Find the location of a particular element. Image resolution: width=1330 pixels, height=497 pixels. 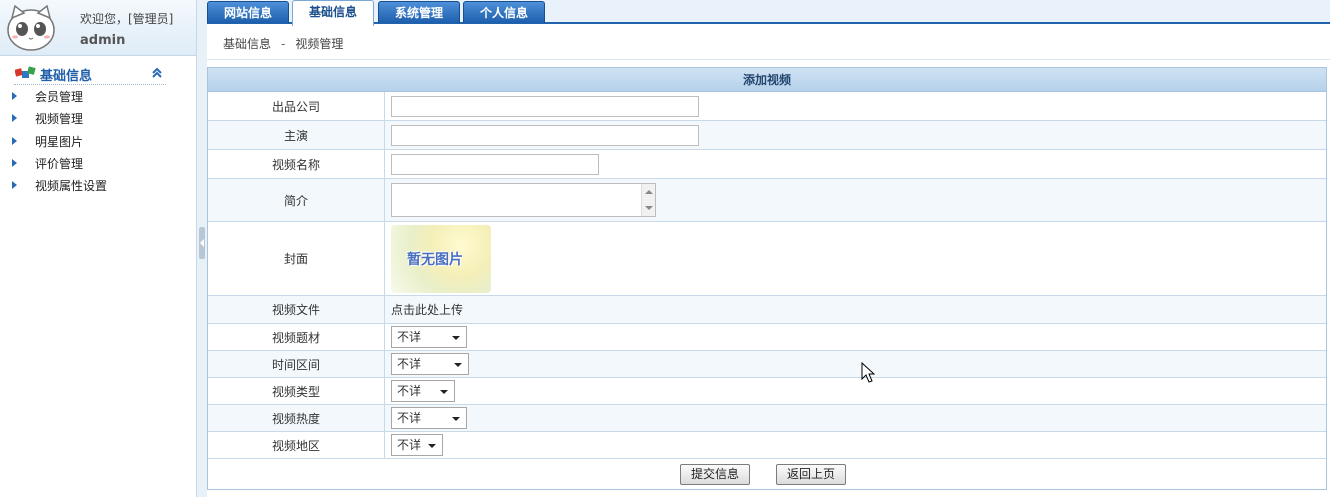

sidebar-divider is located at coordinates (90, 84).